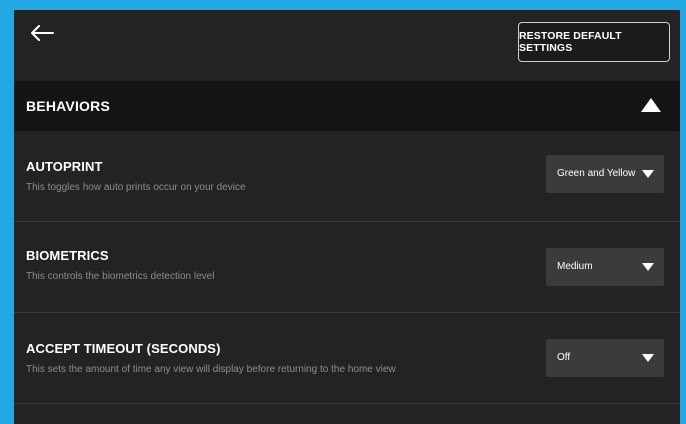  I want to click on back-button, so click(42, 33).